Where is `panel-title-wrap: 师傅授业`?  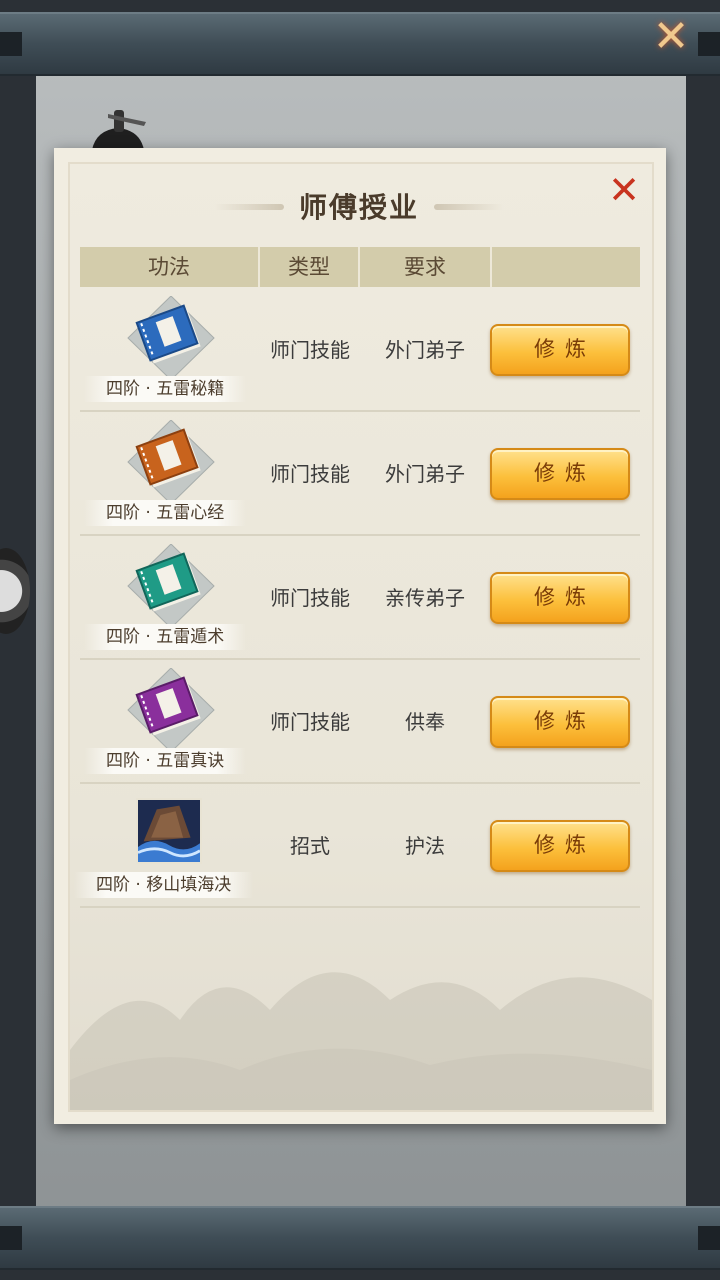
panel-title-wrap: 师傅授业 is located at coordinates (359, 206).